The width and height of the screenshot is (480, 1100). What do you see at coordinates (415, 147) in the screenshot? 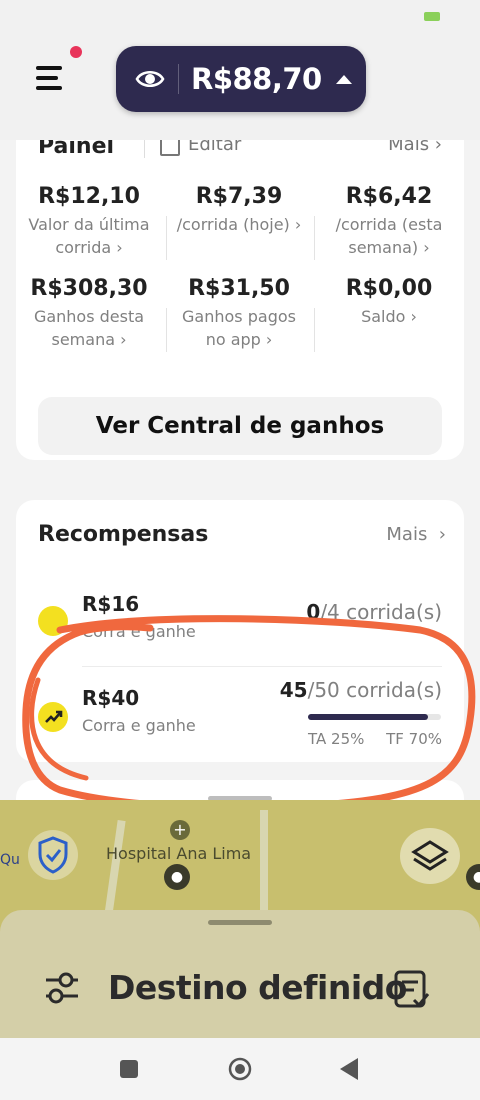
I see `painel-more-link: Mais ›` at bounding box center [415, 147].